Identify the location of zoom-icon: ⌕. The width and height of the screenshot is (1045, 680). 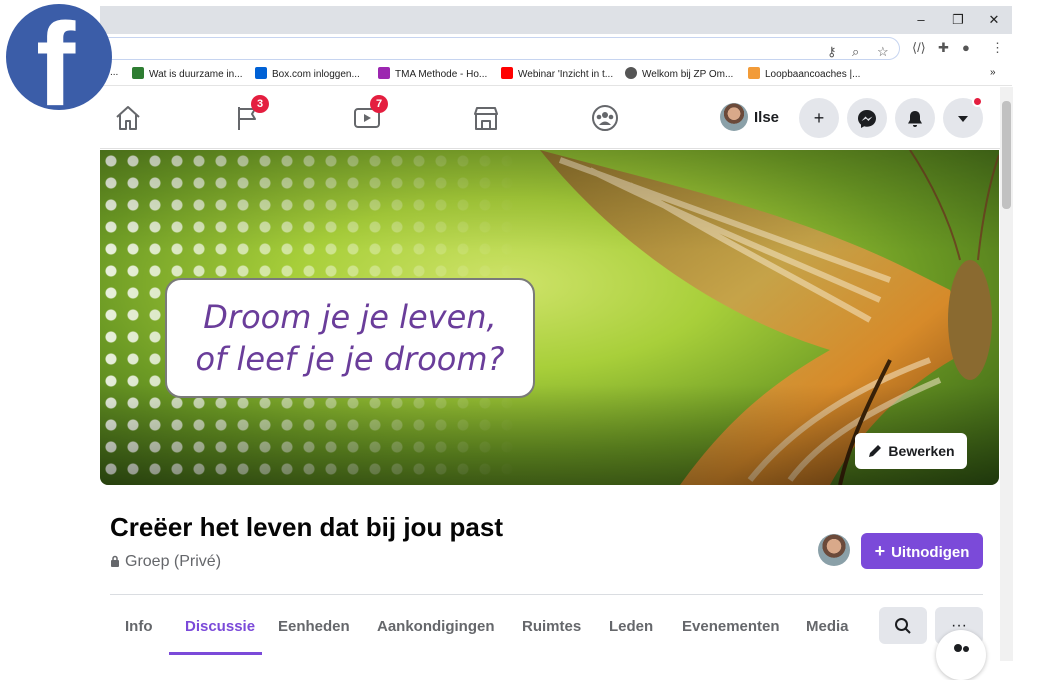
(855, 52).